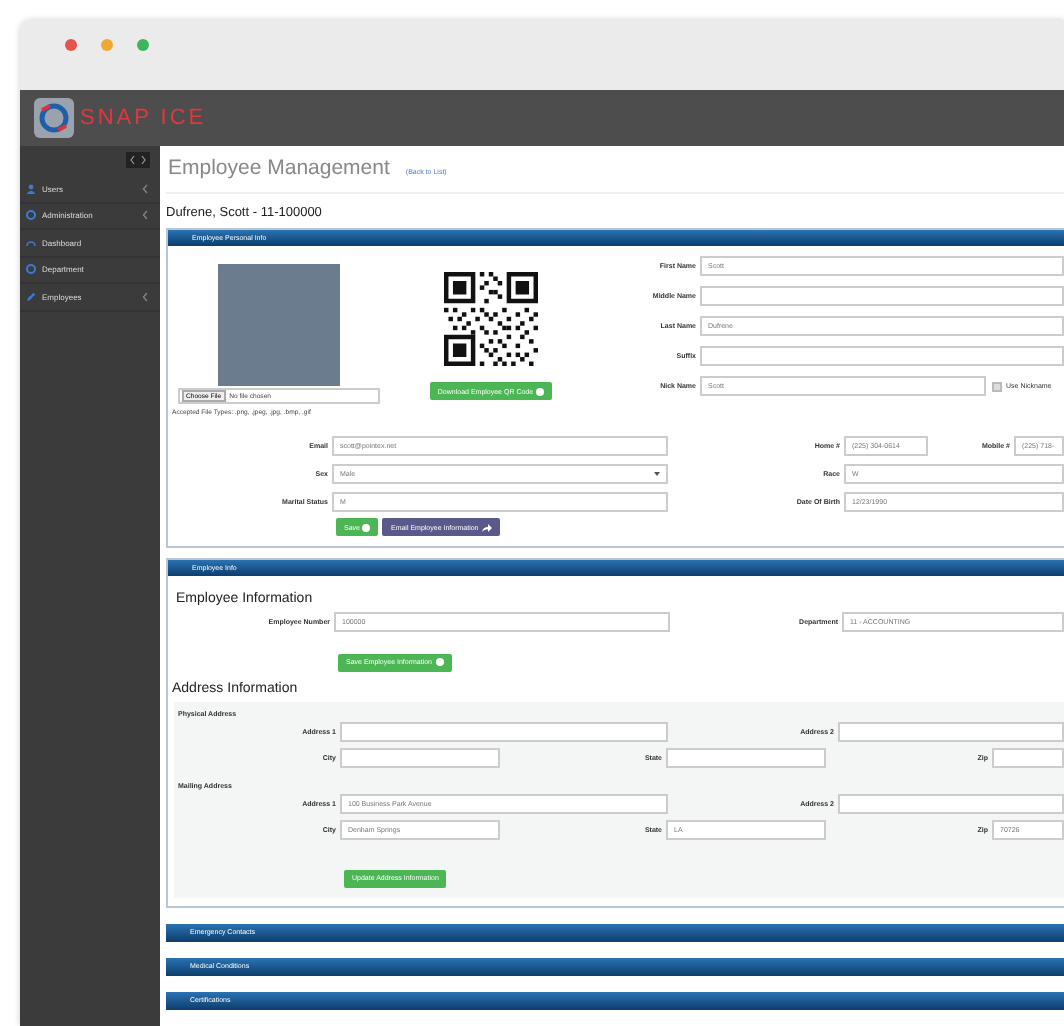 The image size is (1064, 1026). What do you see at coordinates (279, 168) in the screenshot?
I see `page-title: Employee Management` at bounding box center [279, 168].